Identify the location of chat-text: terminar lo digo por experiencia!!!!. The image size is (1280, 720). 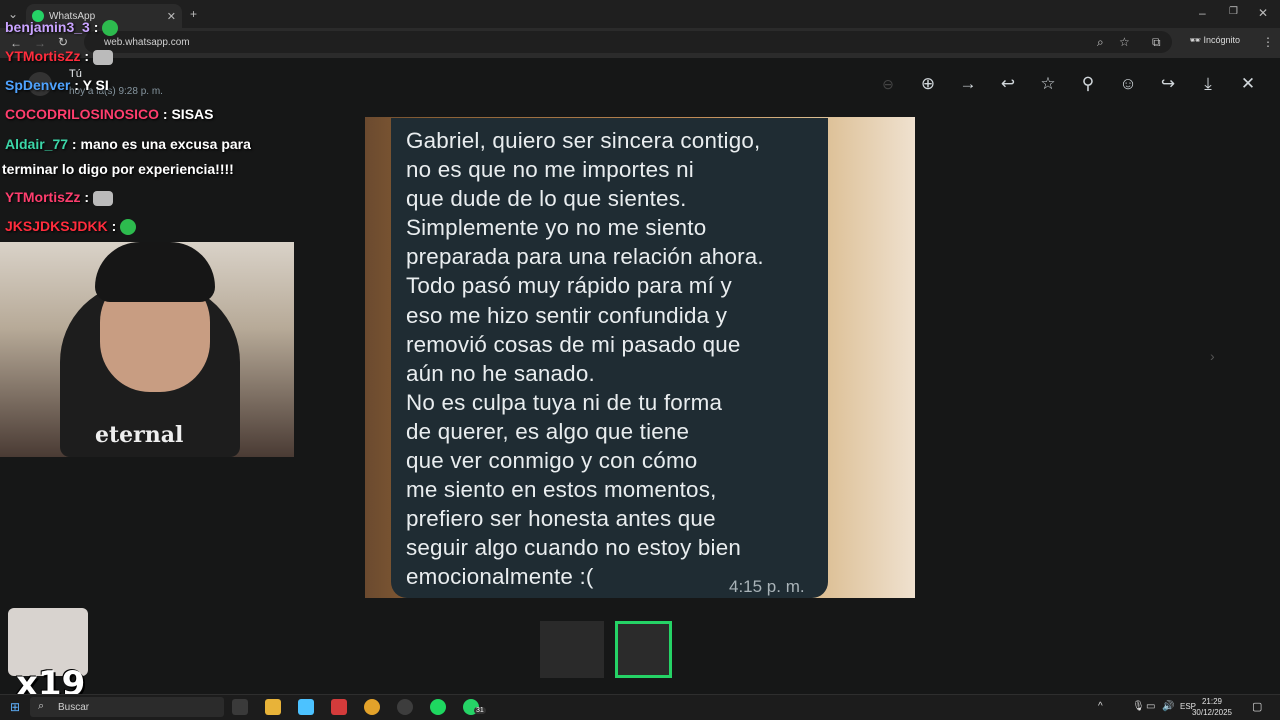
(118, 169).